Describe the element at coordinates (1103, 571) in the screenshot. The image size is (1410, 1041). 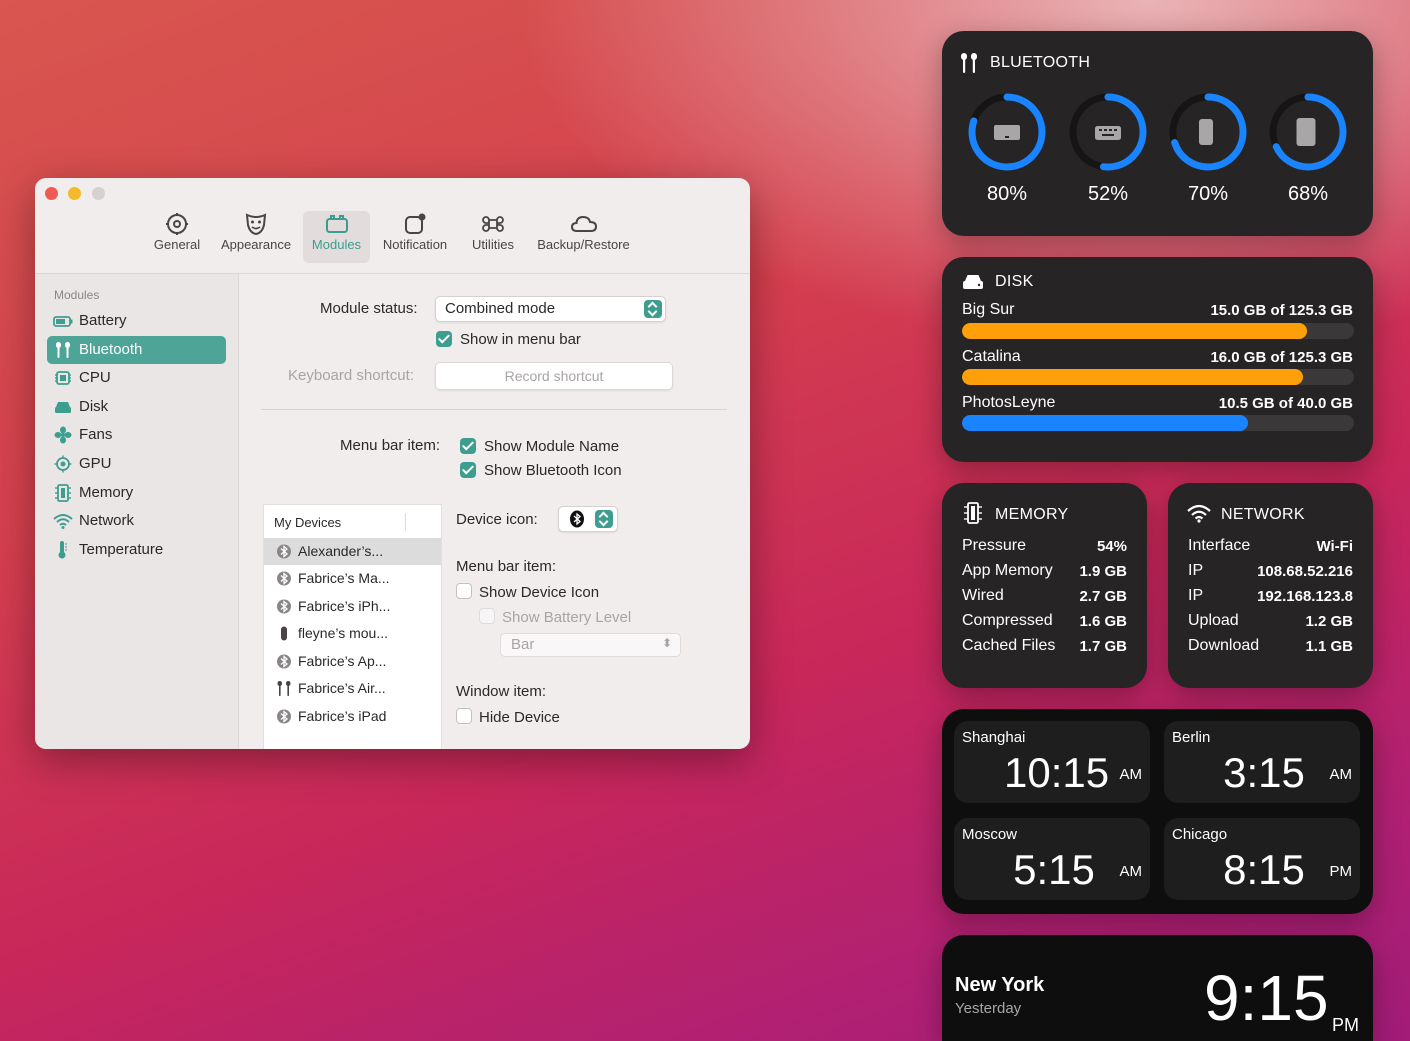
I see `stat-value: 1.9 GB` at that location.